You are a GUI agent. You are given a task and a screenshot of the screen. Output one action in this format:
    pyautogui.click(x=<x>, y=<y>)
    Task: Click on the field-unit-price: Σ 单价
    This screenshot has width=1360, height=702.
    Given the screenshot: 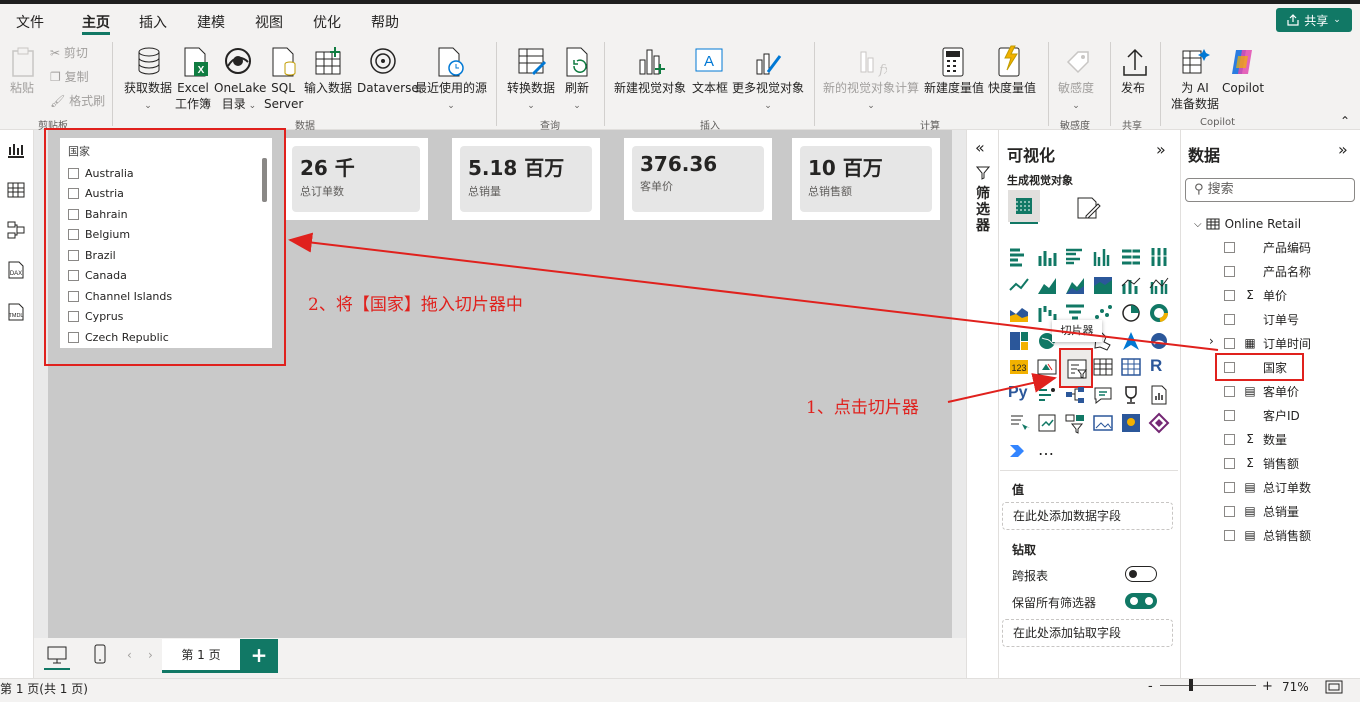 What is the action you would take?
    pyautogui.click(x=1255, y=295)
    